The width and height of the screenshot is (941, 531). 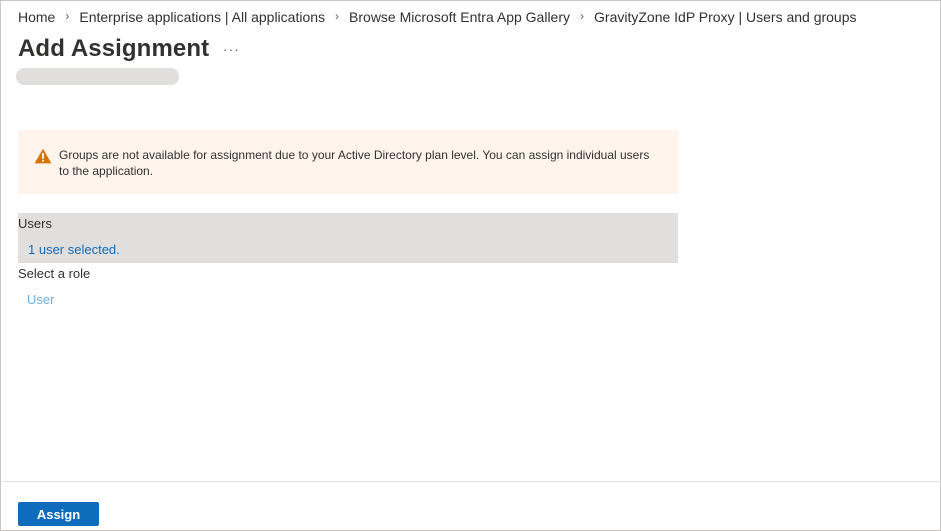 I want to click on role-value-link: User, so click(x=40, y=299).